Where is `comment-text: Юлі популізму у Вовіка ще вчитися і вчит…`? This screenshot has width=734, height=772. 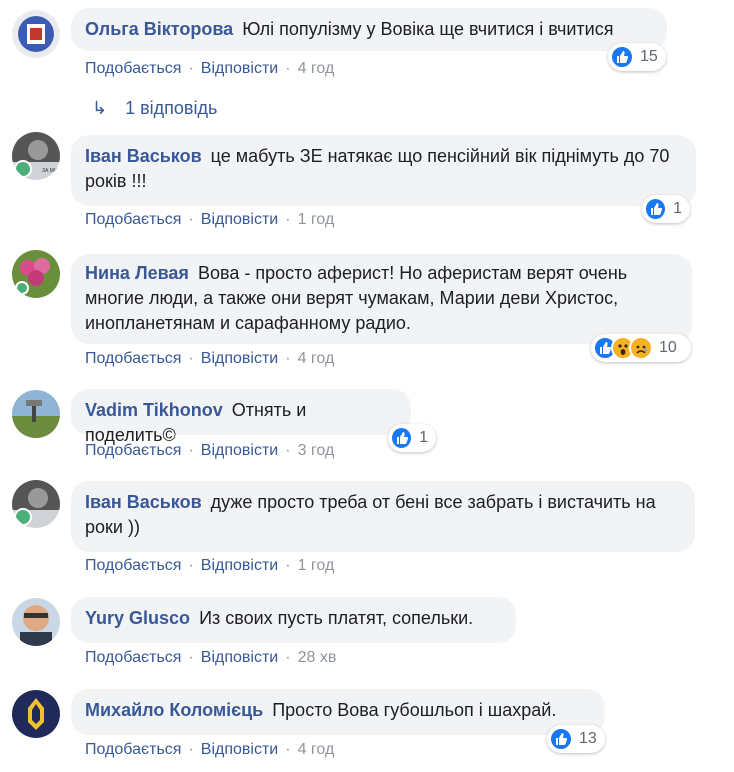 comment-text: Юлі популізму у Вовіка ще вчитися і вчит… is located at coordinates (428, 29).